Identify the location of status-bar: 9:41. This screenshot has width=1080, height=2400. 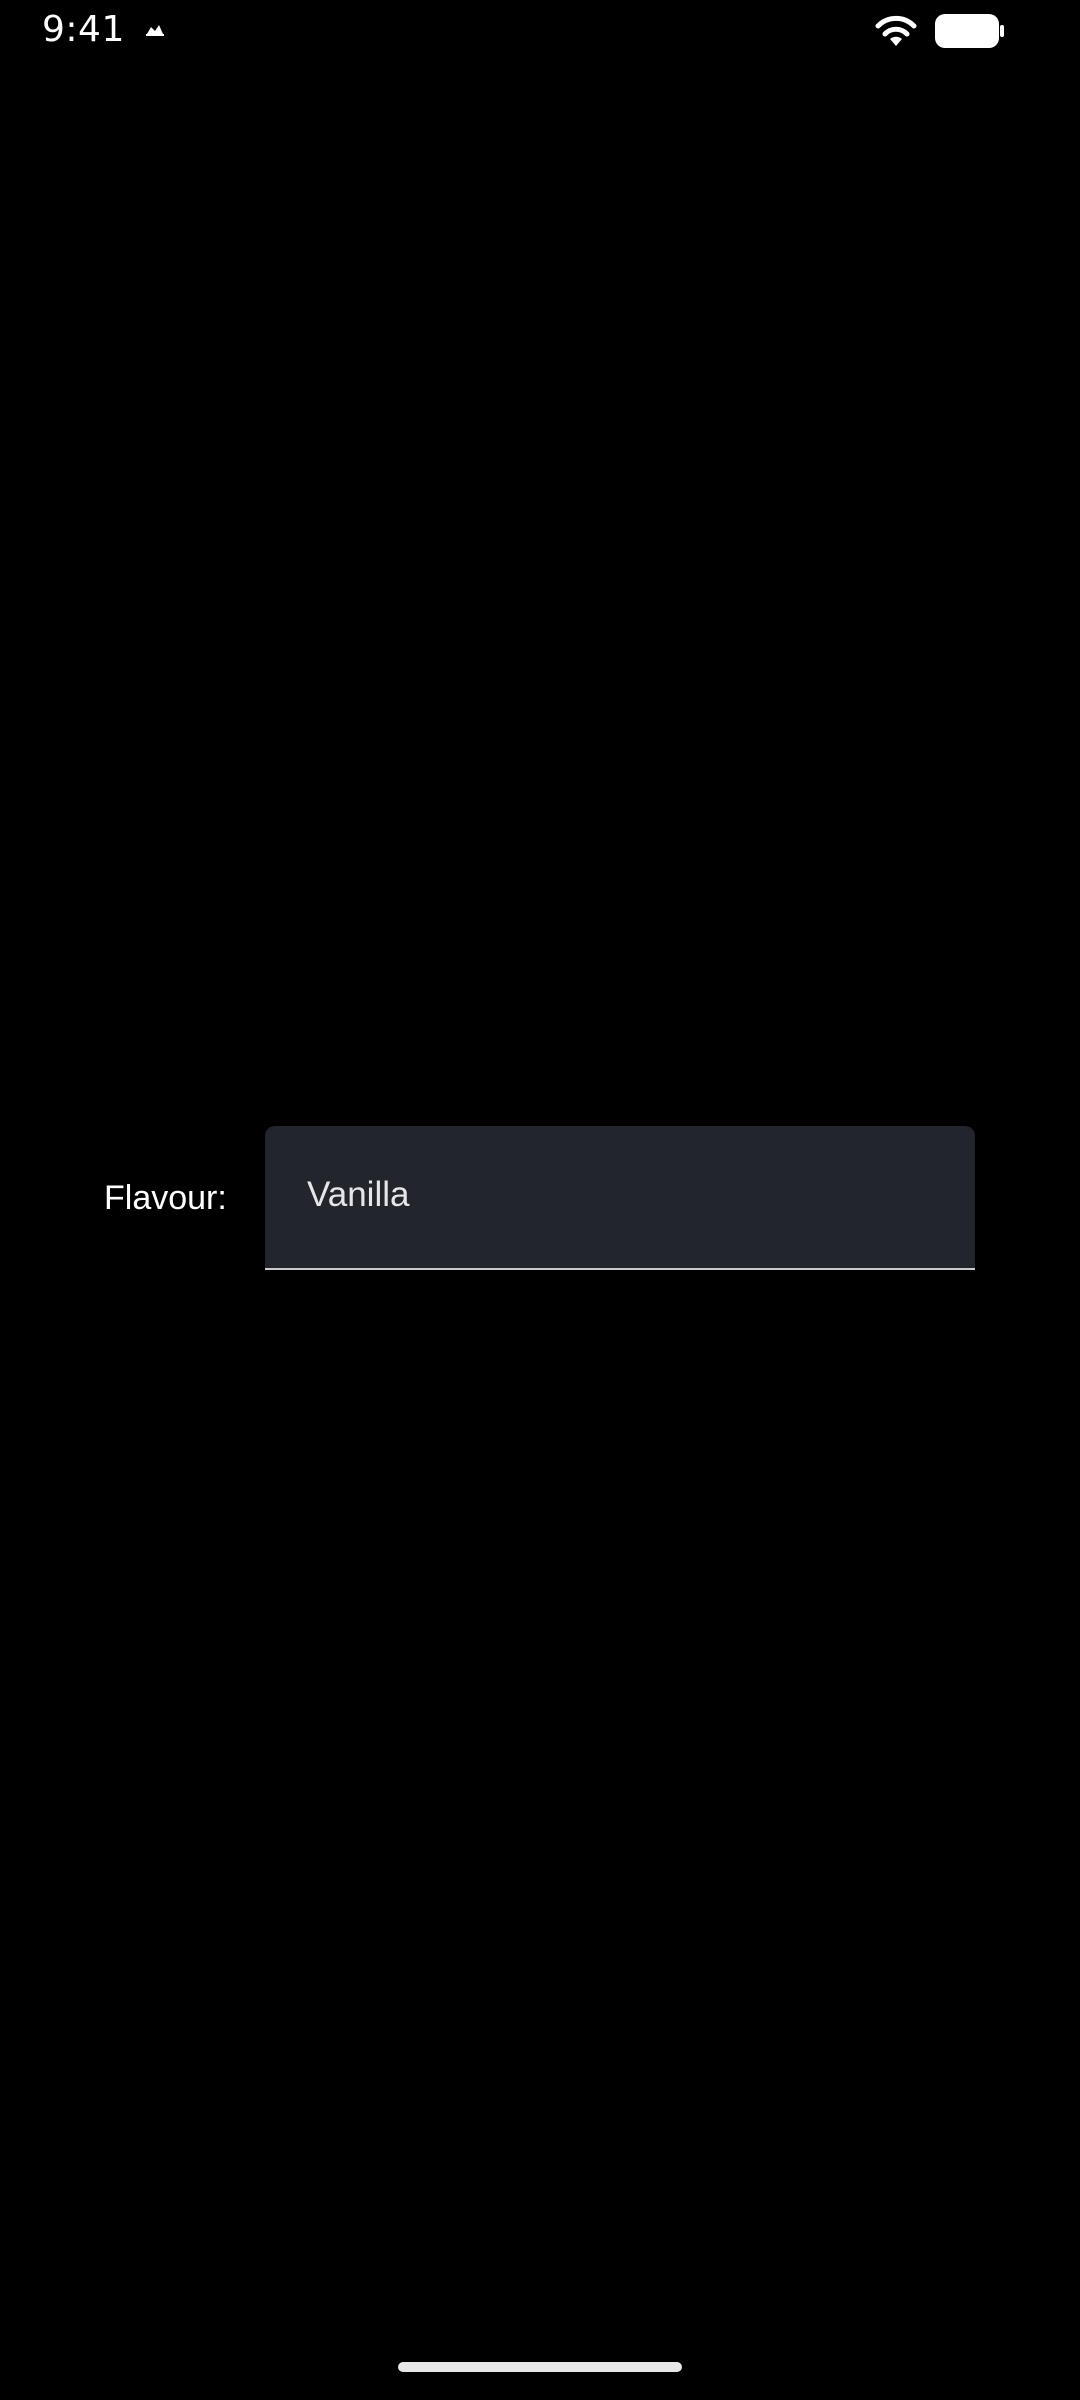
(540, 32).